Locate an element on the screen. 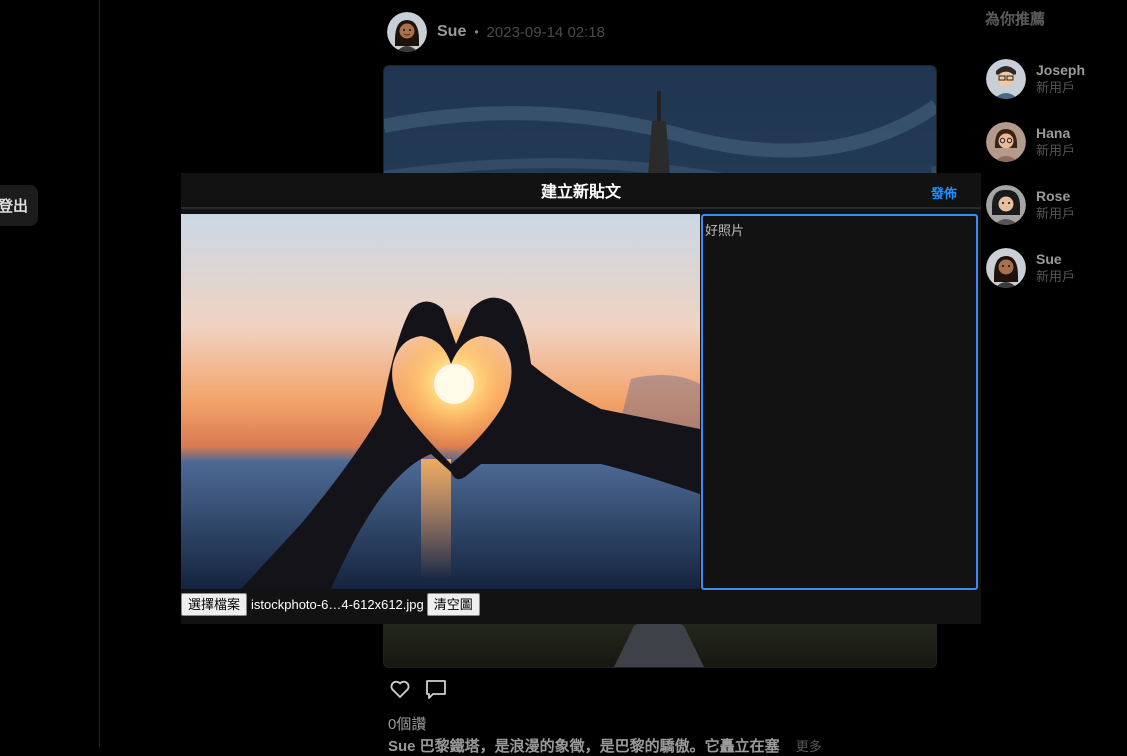 This screenshot has height=756, width=1127. suggestion-item-rose: Rose 新用戶 is located at coordinates (1035, 204).